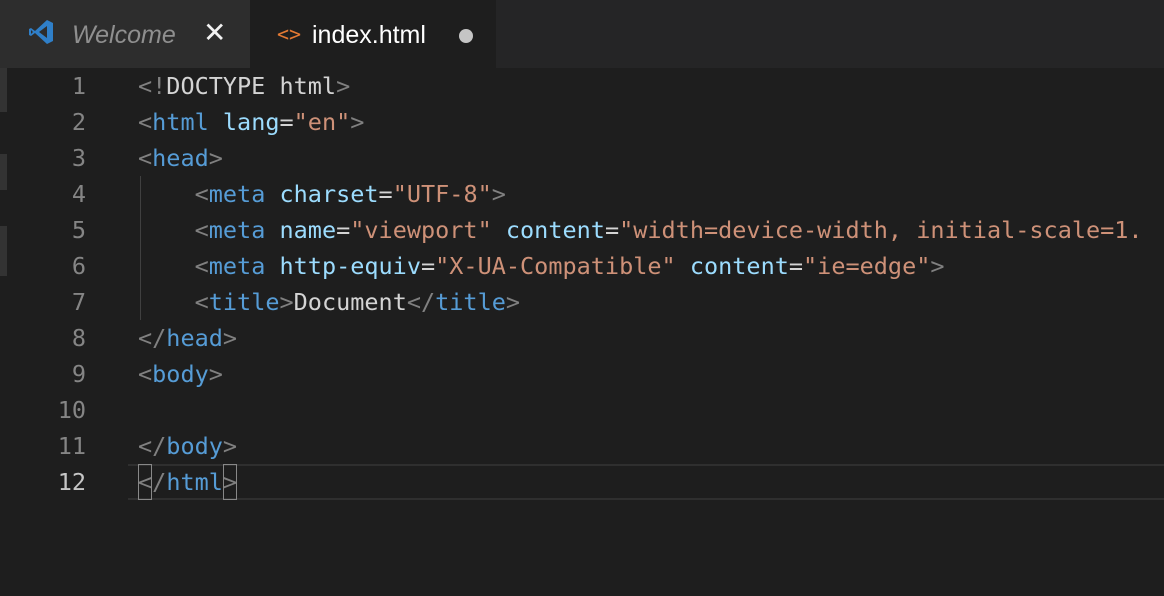  I want to click on line-number: 12, so click(71, 482).